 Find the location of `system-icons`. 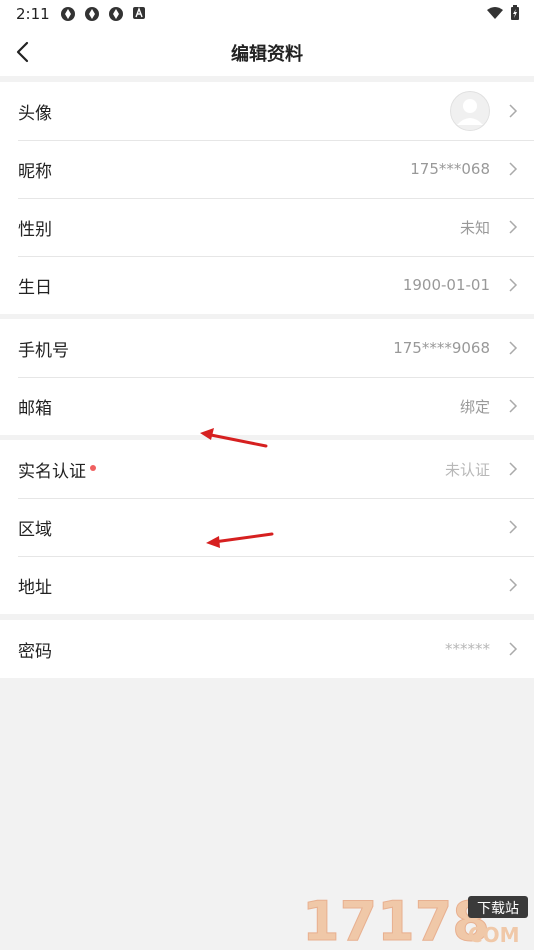

system-icons is located at coordinates (503, 13).